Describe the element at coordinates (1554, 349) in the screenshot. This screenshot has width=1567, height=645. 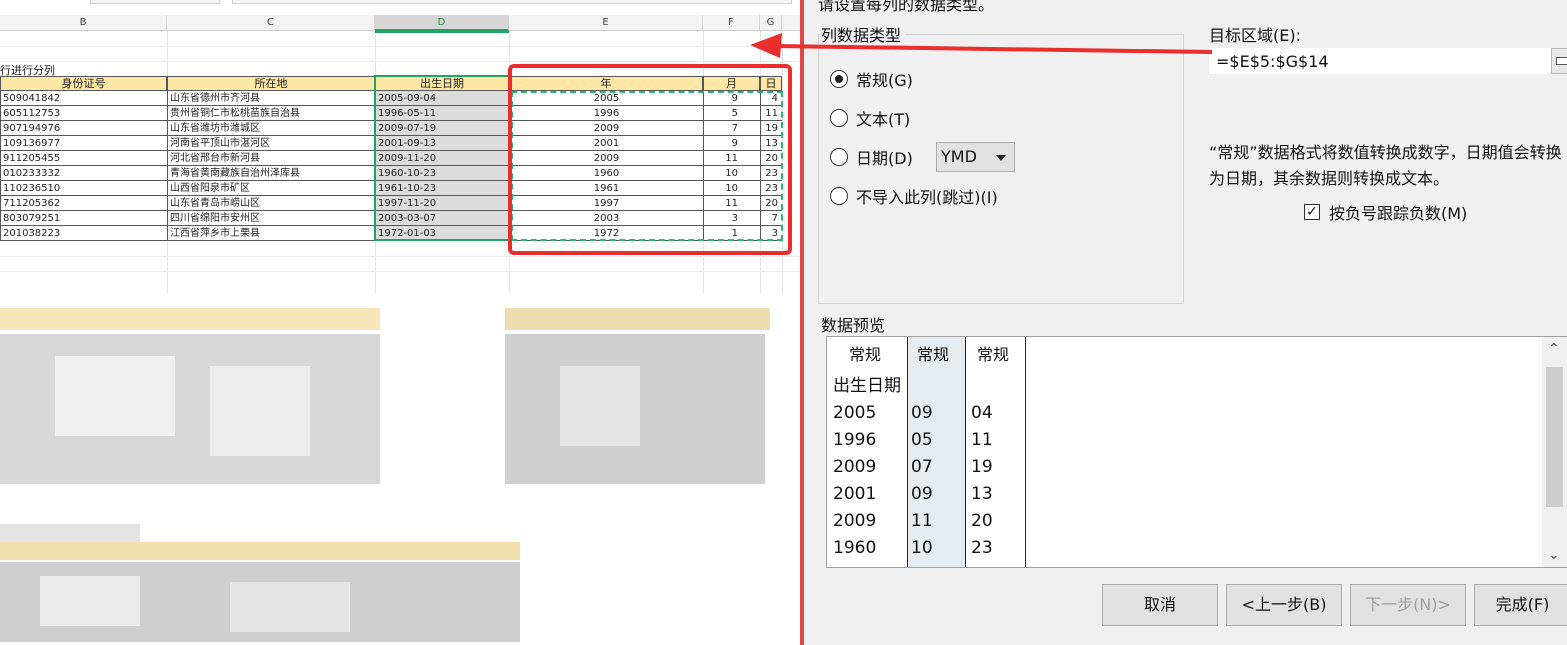
I see `scroll-up-icon: ⌃` at that location.